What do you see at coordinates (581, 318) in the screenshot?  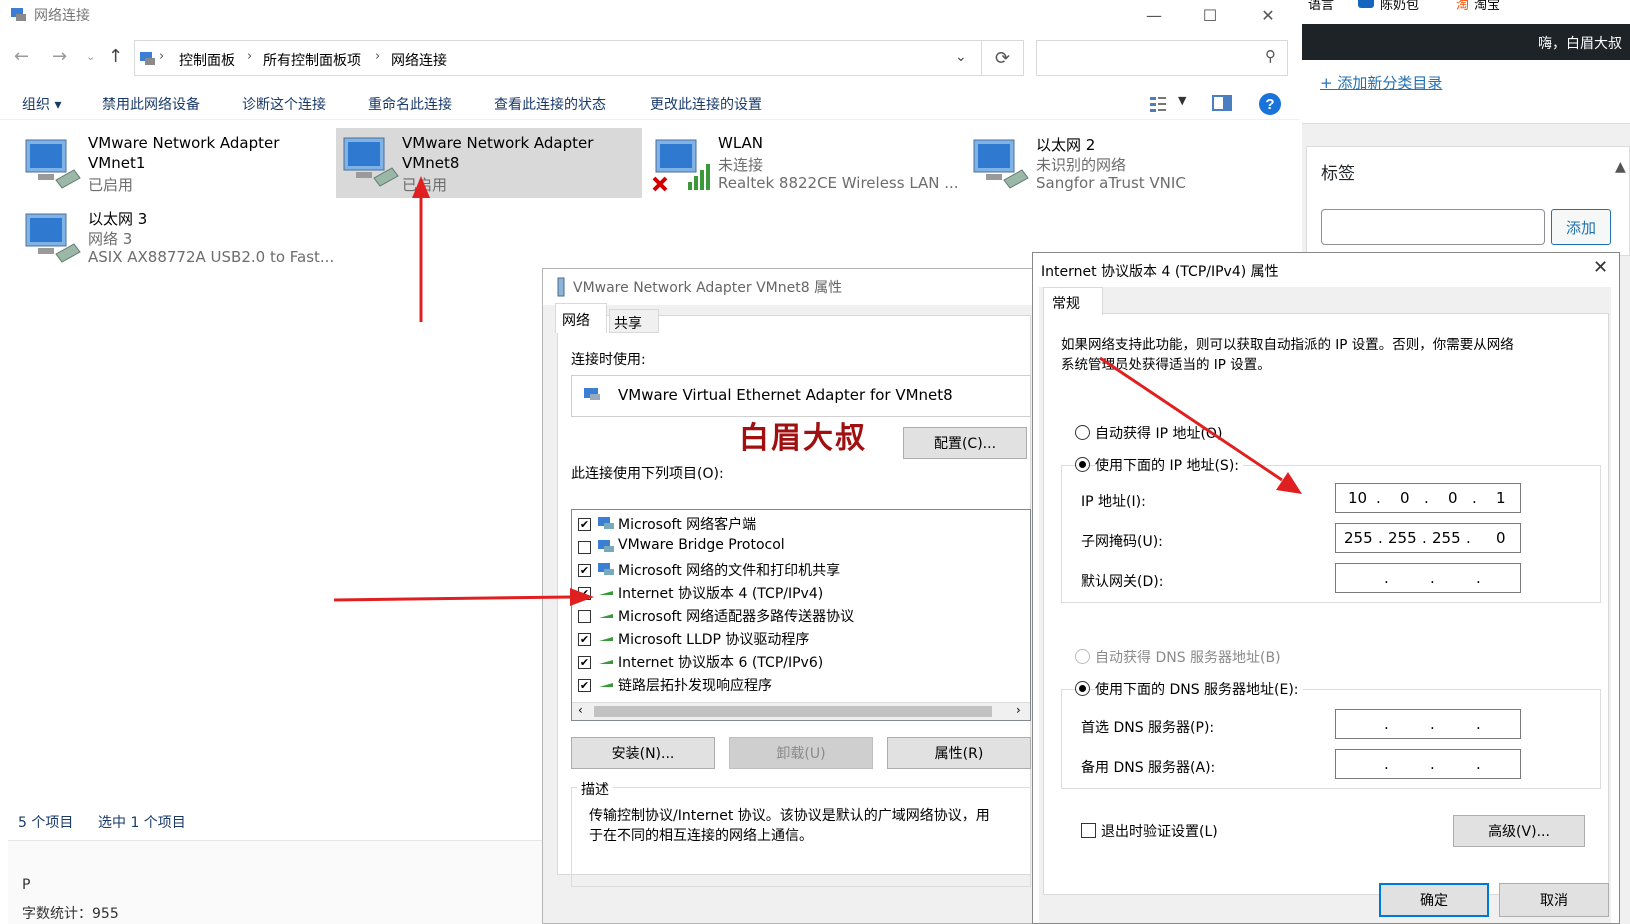 I see `tab-network: 网络` at bounding box center [581, 318].